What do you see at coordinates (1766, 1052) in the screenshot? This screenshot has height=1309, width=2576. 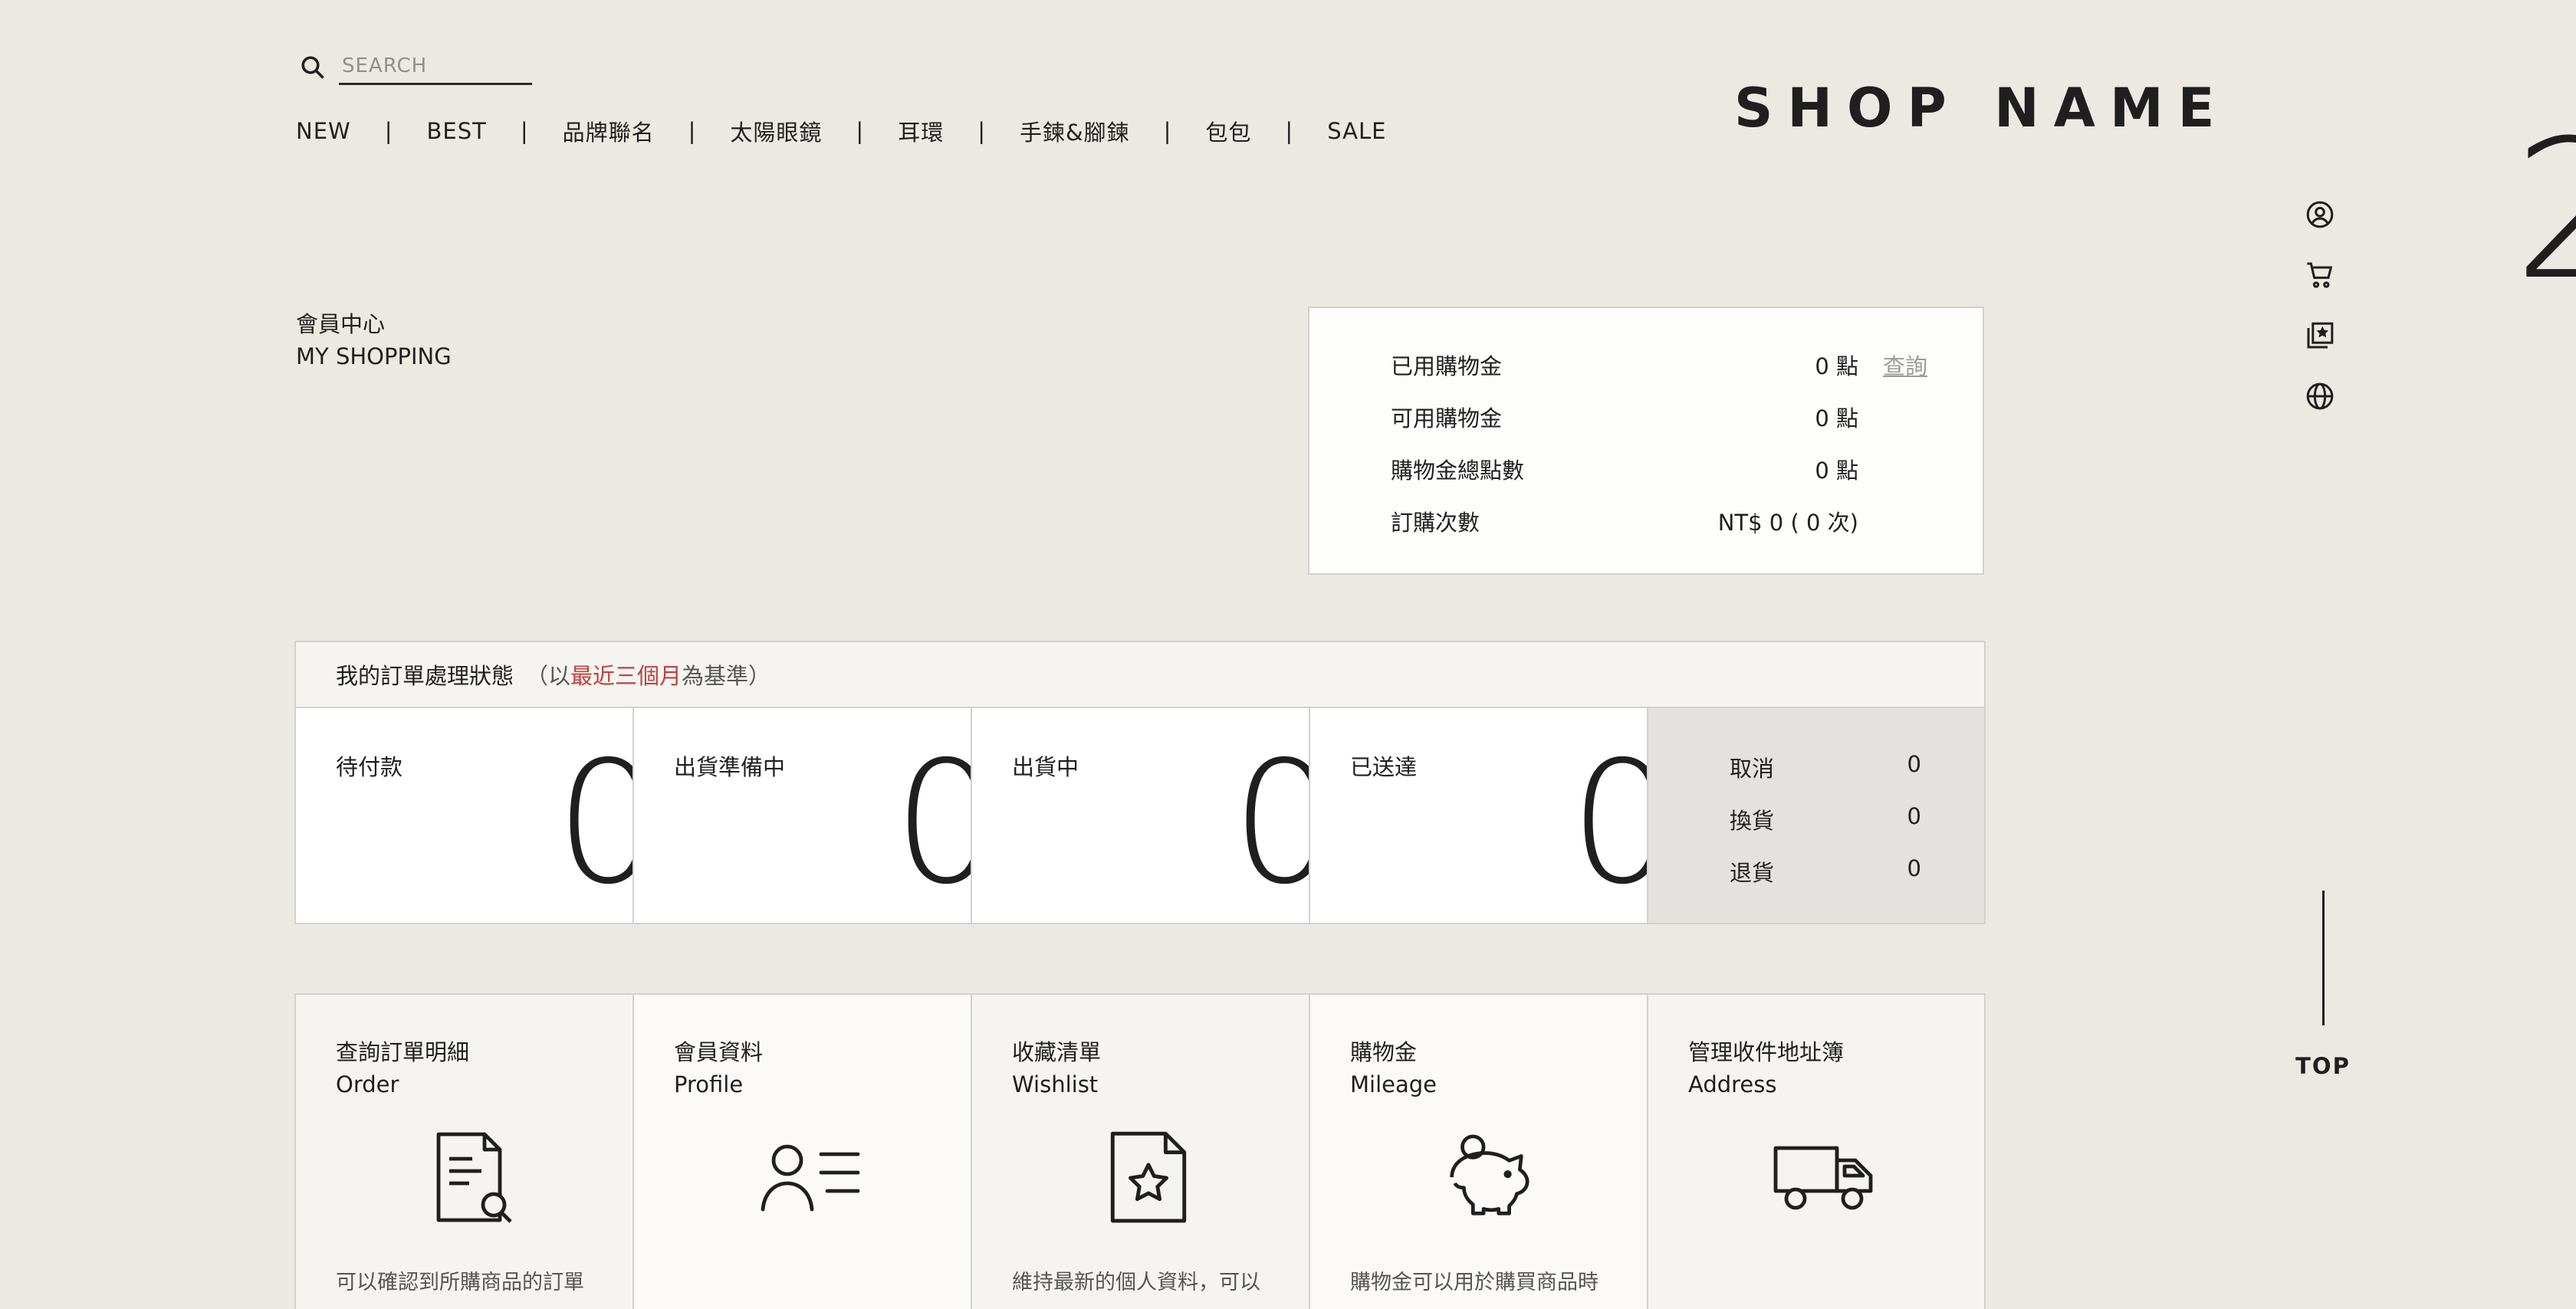 I see `card-title-zh: 管理收件地址簿` at bounding box center [1766, 1052].